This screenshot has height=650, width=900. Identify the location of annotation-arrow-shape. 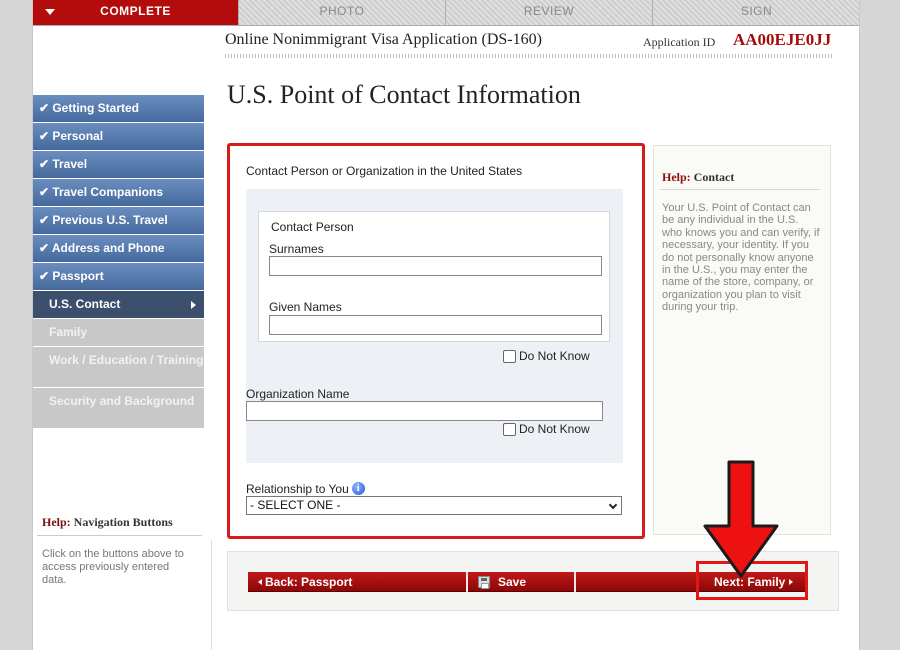
(741, 519).